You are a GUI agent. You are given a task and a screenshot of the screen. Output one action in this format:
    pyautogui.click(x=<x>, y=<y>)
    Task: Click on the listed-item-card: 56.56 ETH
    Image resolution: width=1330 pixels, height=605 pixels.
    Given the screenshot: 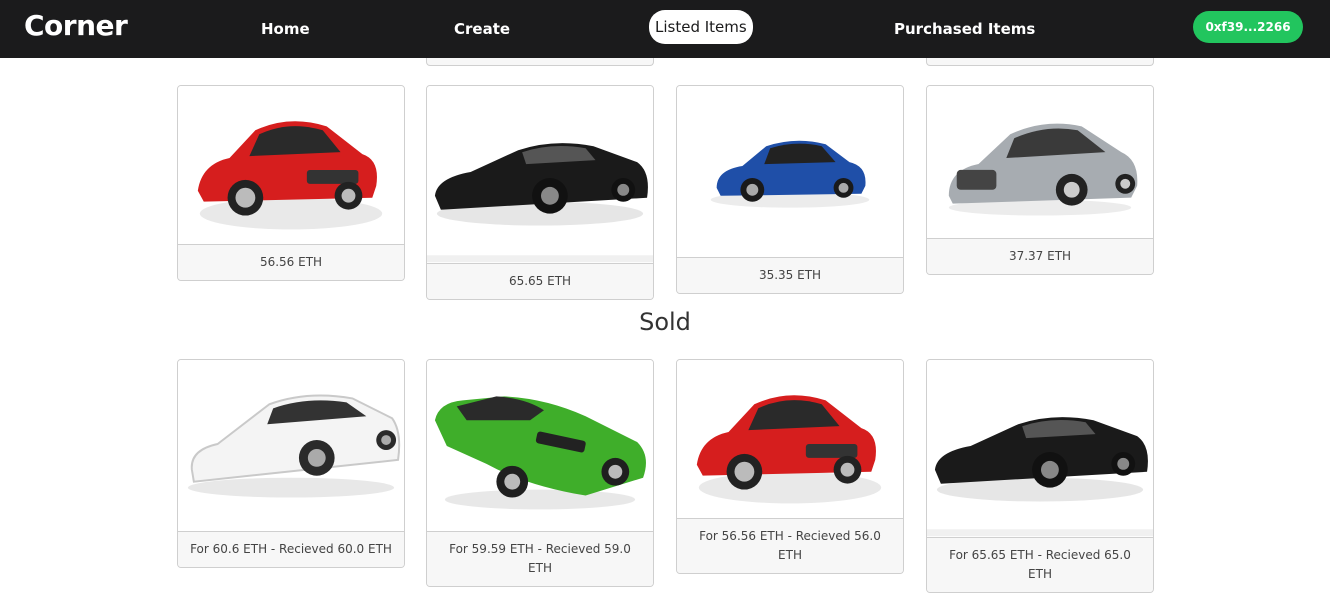 What is the action you would take?
    pyautogui.click(x=291, y=183)
    